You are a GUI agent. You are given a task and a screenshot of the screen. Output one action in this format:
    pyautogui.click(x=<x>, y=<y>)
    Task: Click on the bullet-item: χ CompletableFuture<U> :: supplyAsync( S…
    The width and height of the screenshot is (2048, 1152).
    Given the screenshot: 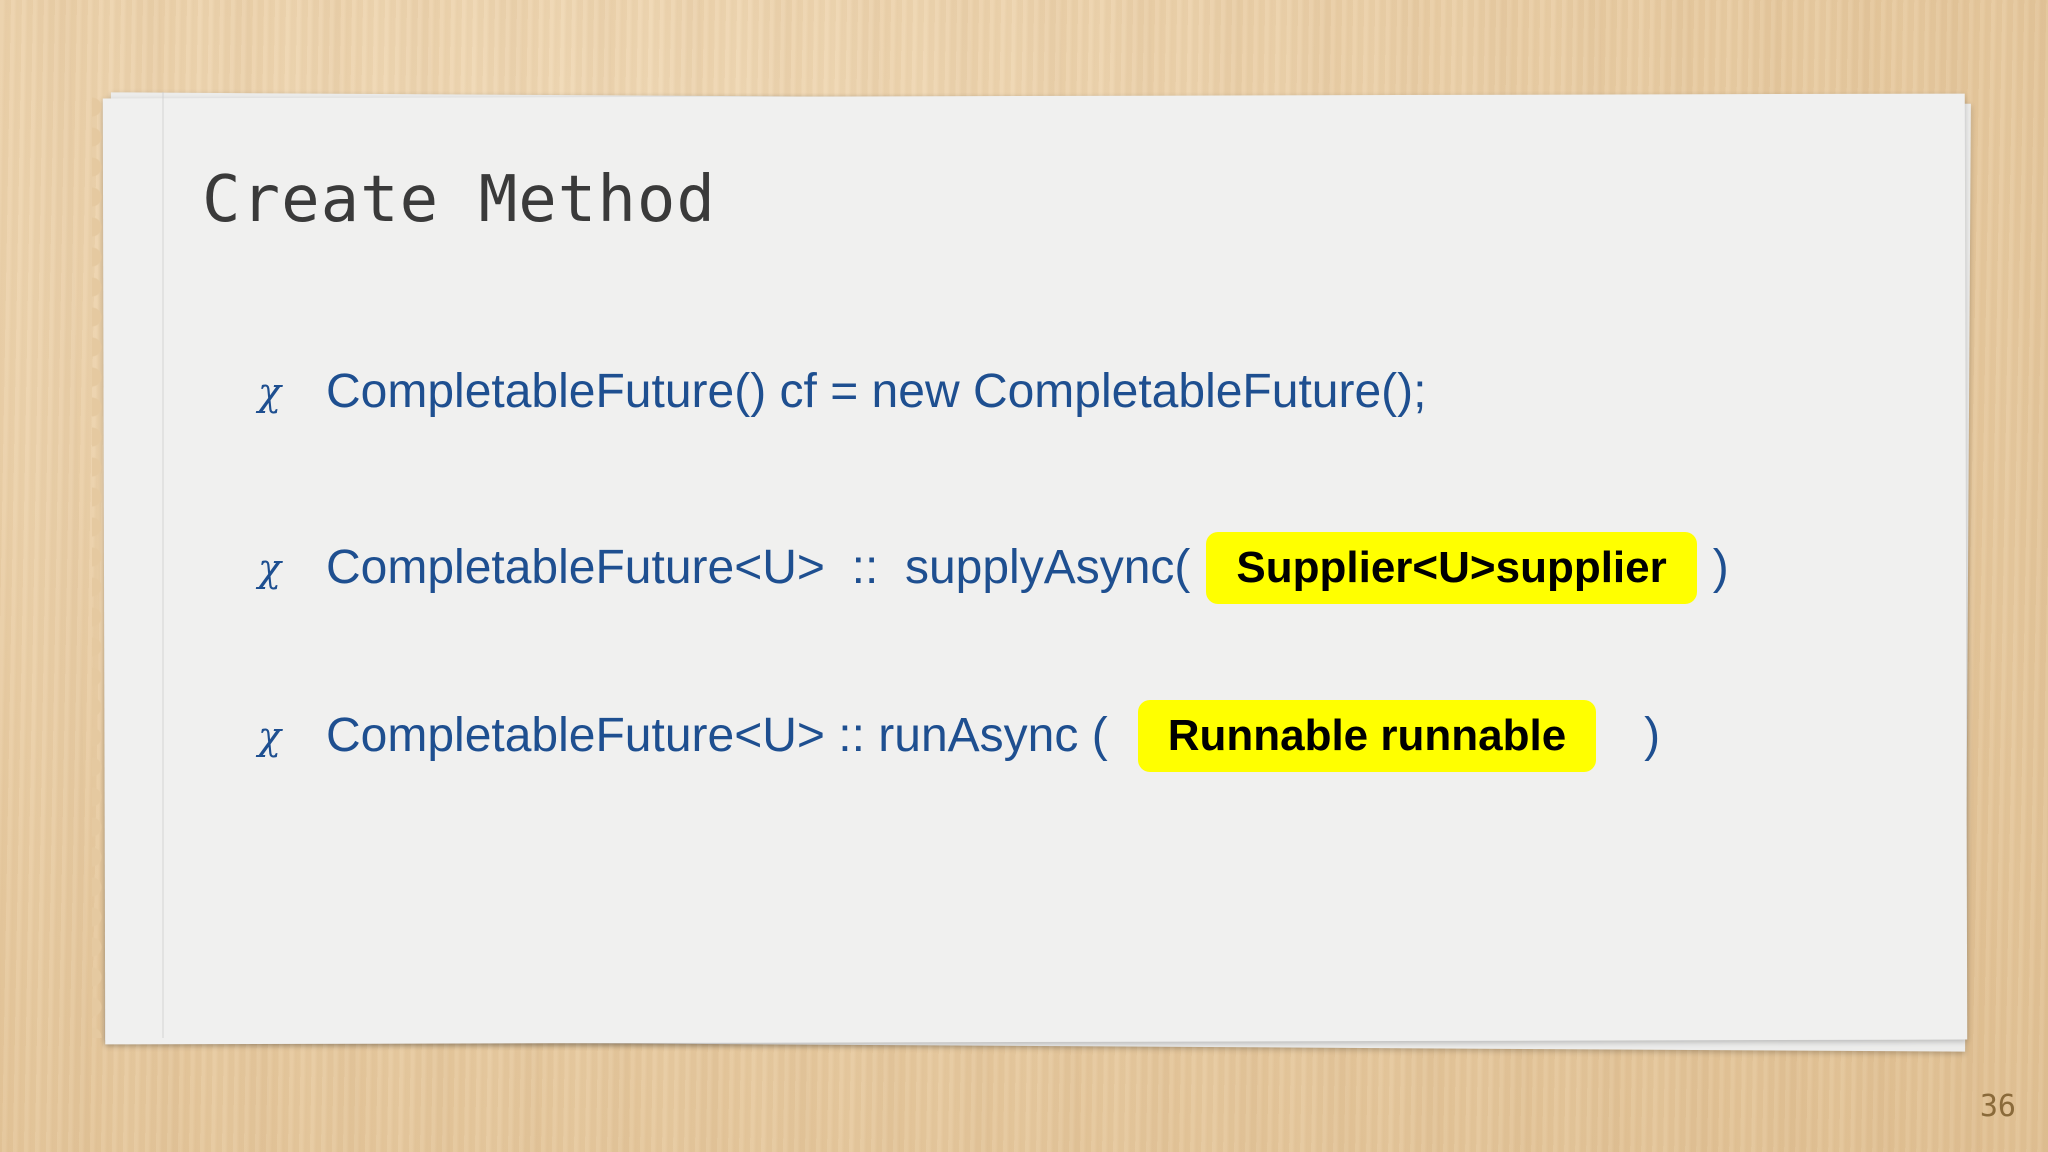 What is the action you would take?
    pyautogui.click(x=993, y=568)
    